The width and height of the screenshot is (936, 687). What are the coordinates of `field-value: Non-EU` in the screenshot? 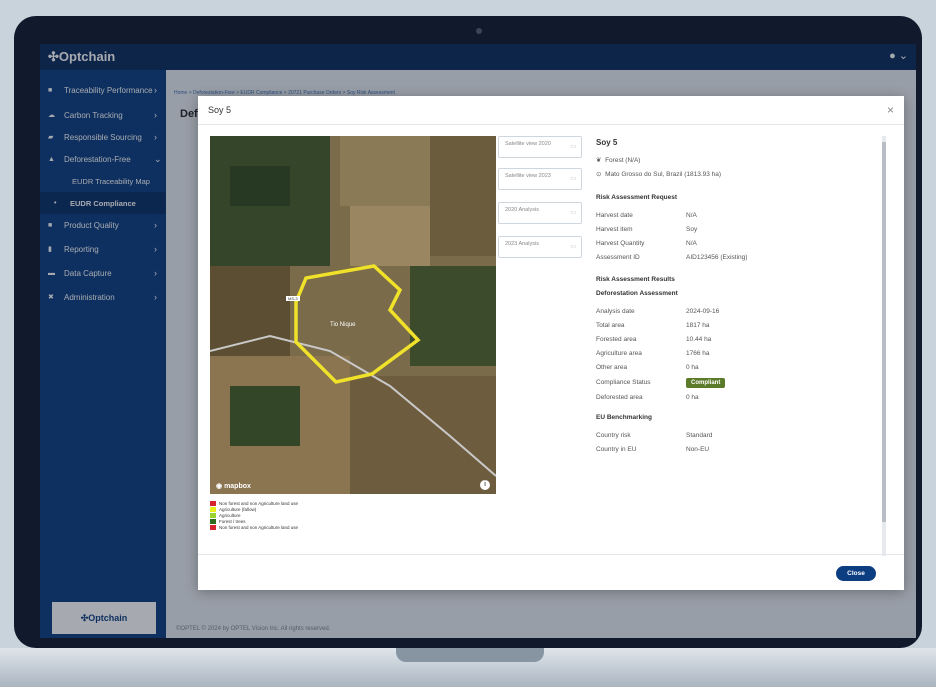 It's located at (698, 449).